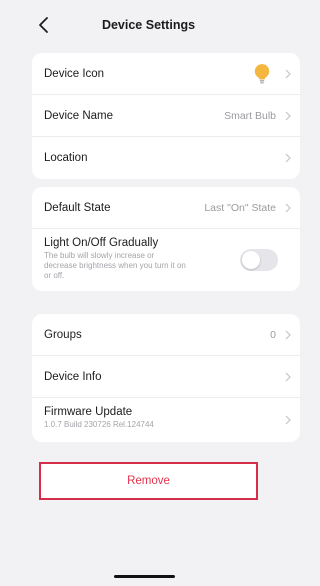 The width and height of the screenshot is (320, 586). I want to click on device-name-label: Device Name, so click(79, 115).